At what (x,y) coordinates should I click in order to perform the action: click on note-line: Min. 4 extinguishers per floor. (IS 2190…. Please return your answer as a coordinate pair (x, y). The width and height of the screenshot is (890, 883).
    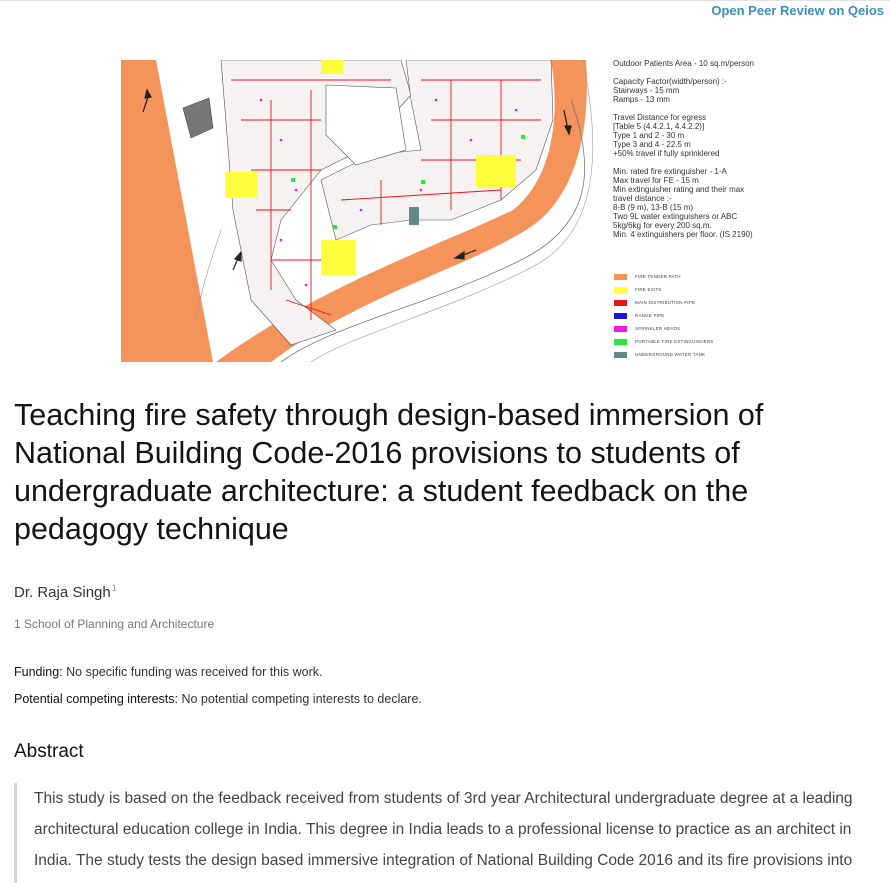
    Looking at the image, I should click on (683, 234).